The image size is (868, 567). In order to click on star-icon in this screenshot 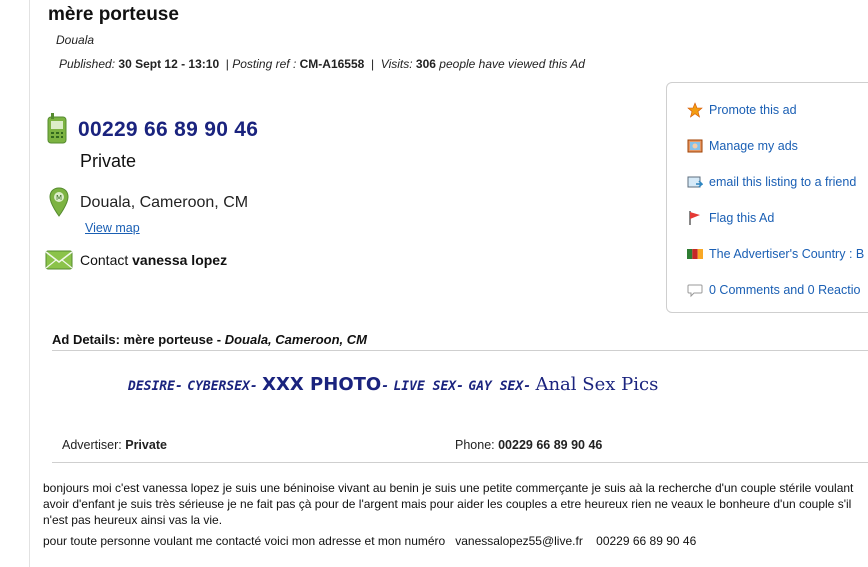, I will do `click(695, 110)`.